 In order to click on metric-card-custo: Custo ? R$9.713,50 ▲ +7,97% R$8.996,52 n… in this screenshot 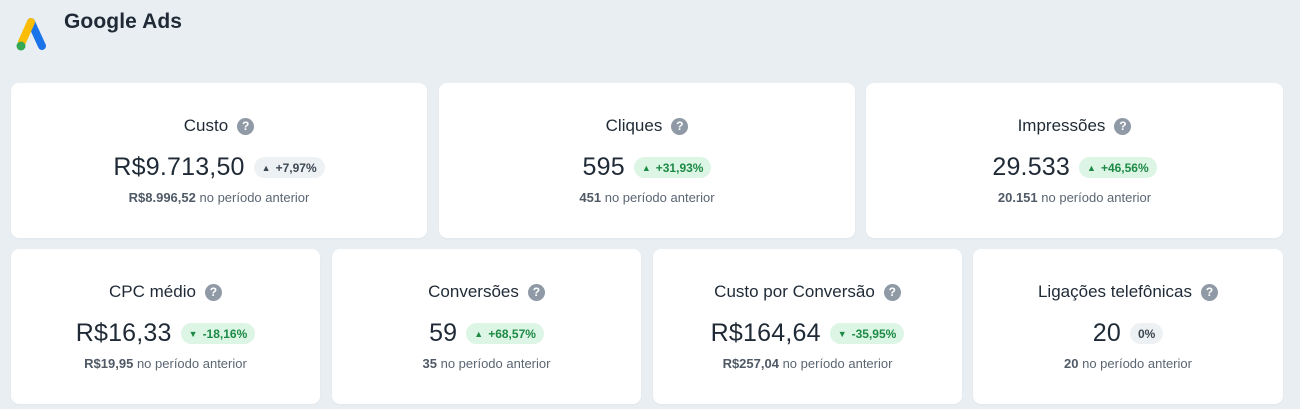, I will do `click(219, 160)`.